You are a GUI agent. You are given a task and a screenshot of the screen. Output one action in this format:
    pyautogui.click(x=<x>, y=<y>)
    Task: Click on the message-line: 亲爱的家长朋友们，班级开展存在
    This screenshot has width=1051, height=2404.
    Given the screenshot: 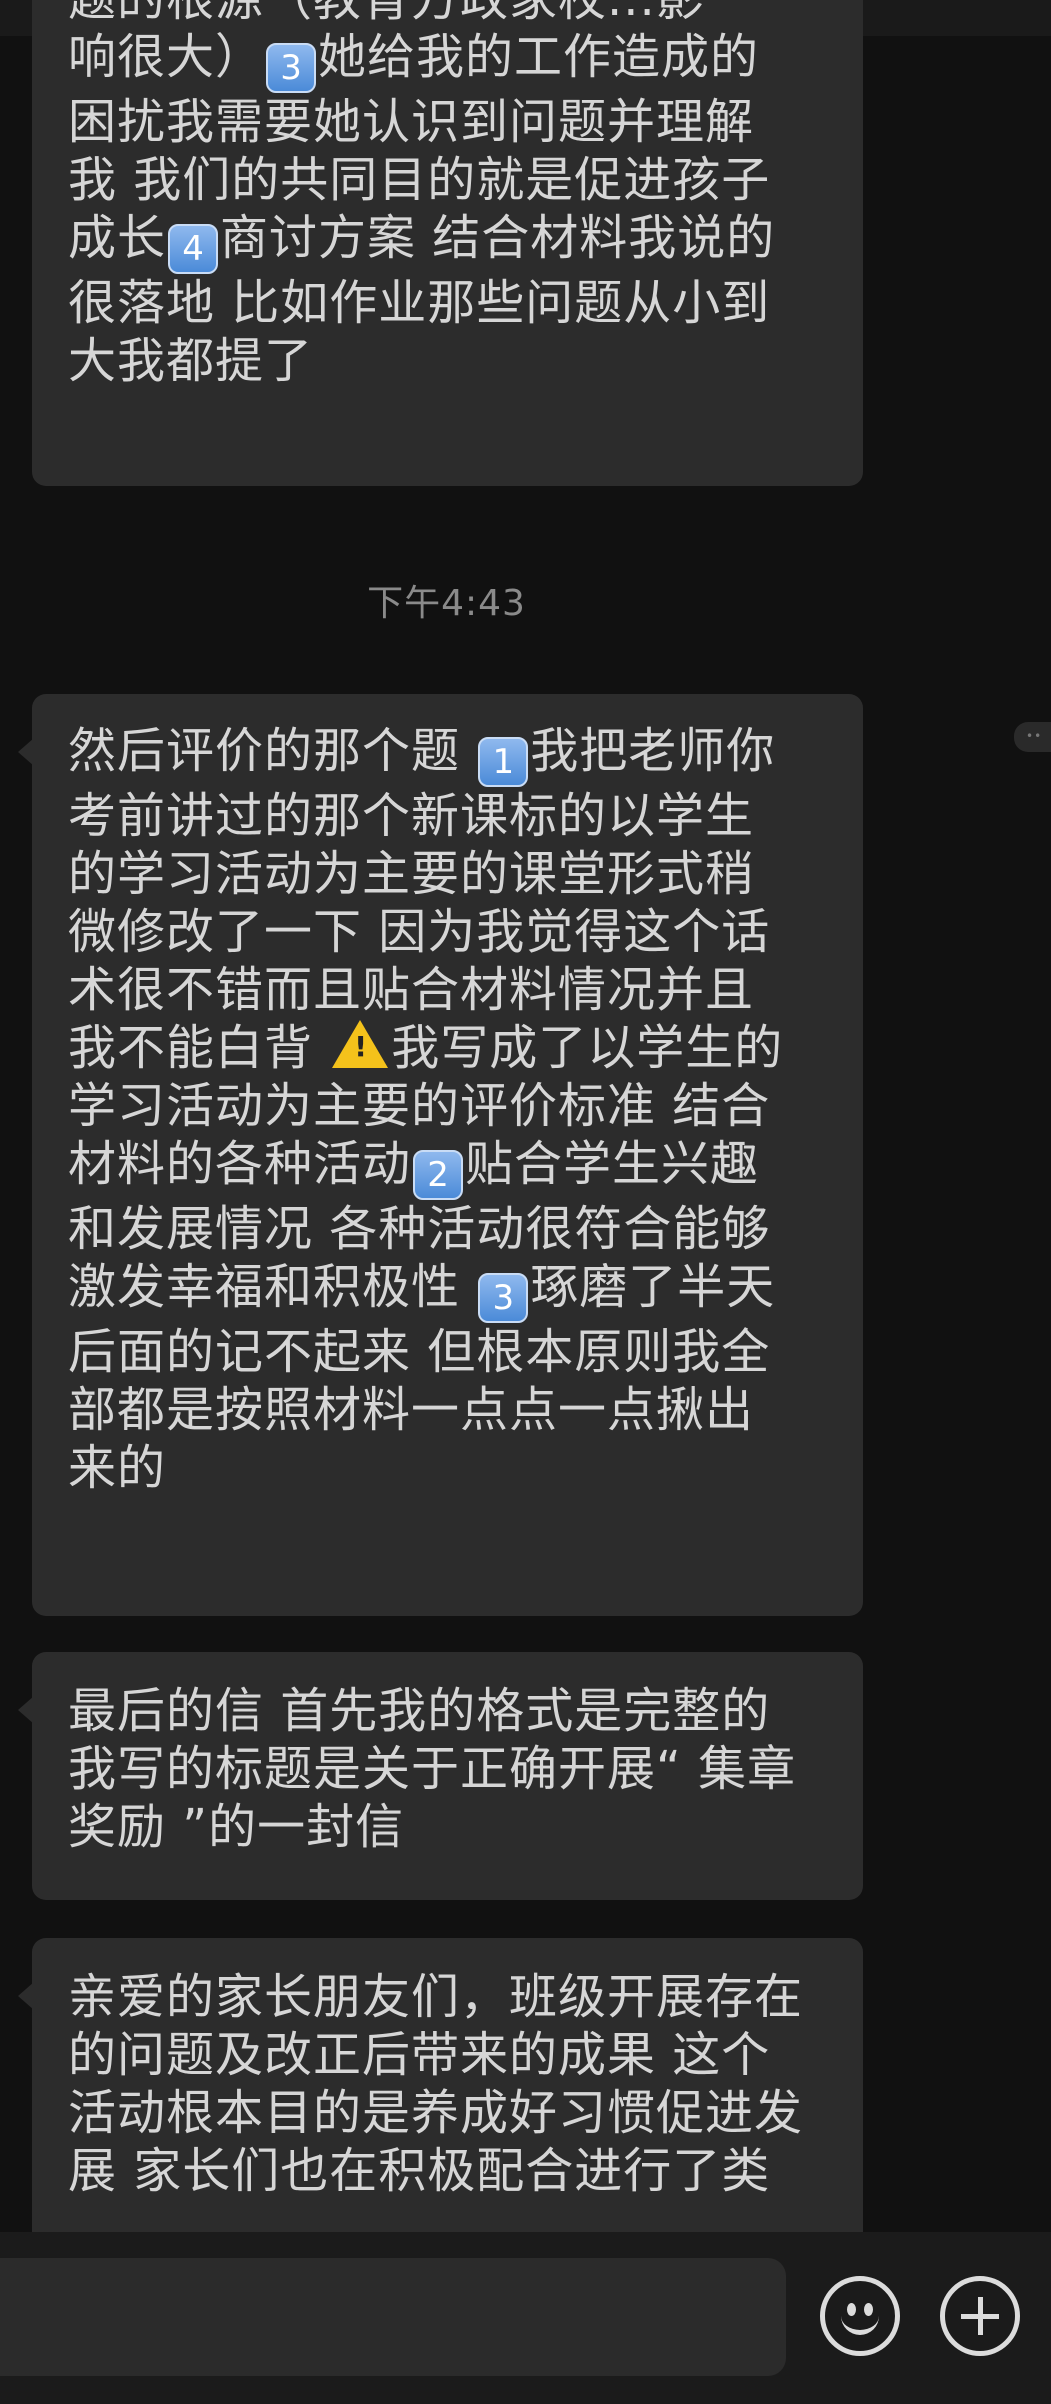 What is the action you would take?
    pyautogui.click(x=436, y=1997)
    